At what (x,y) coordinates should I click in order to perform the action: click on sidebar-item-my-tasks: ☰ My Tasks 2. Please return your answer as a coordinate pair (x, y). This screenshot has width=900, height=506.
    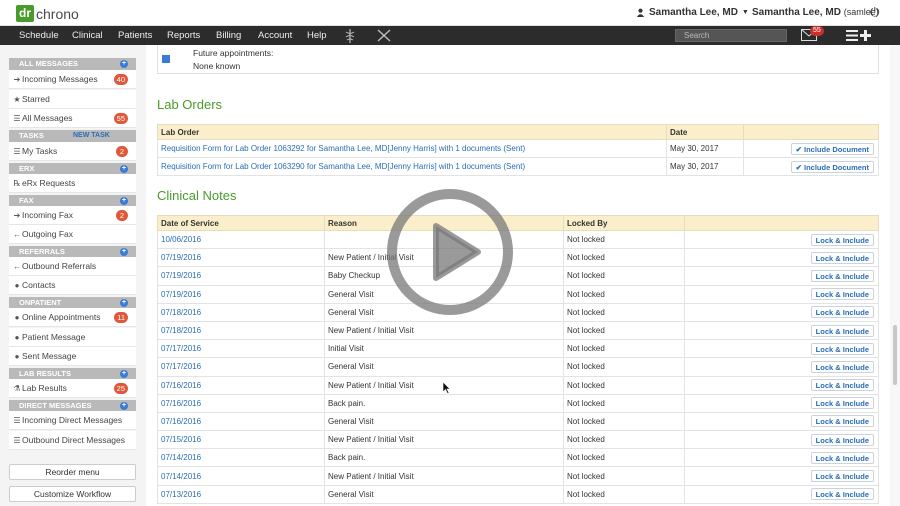
    Looking at the image, I should click on (72, 151).